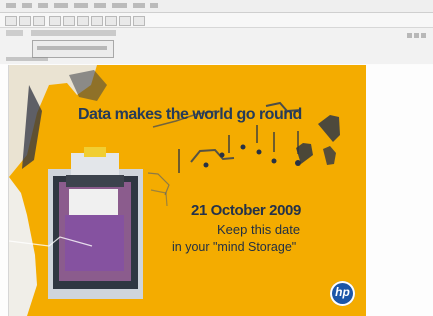 The width and height of the screenshot is (433, 316). Describe the element at coordinates (43, 5) in the screenshot. I see `menu-item-view` at that location.